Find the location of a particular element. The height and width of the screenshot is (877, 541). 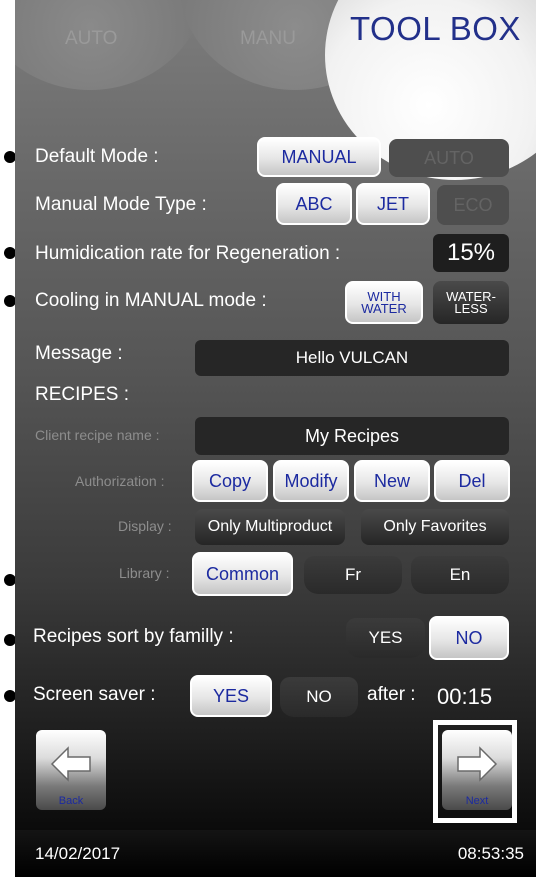

client-recipe-name-field: My Recipes is located at coordinates (352, 436).